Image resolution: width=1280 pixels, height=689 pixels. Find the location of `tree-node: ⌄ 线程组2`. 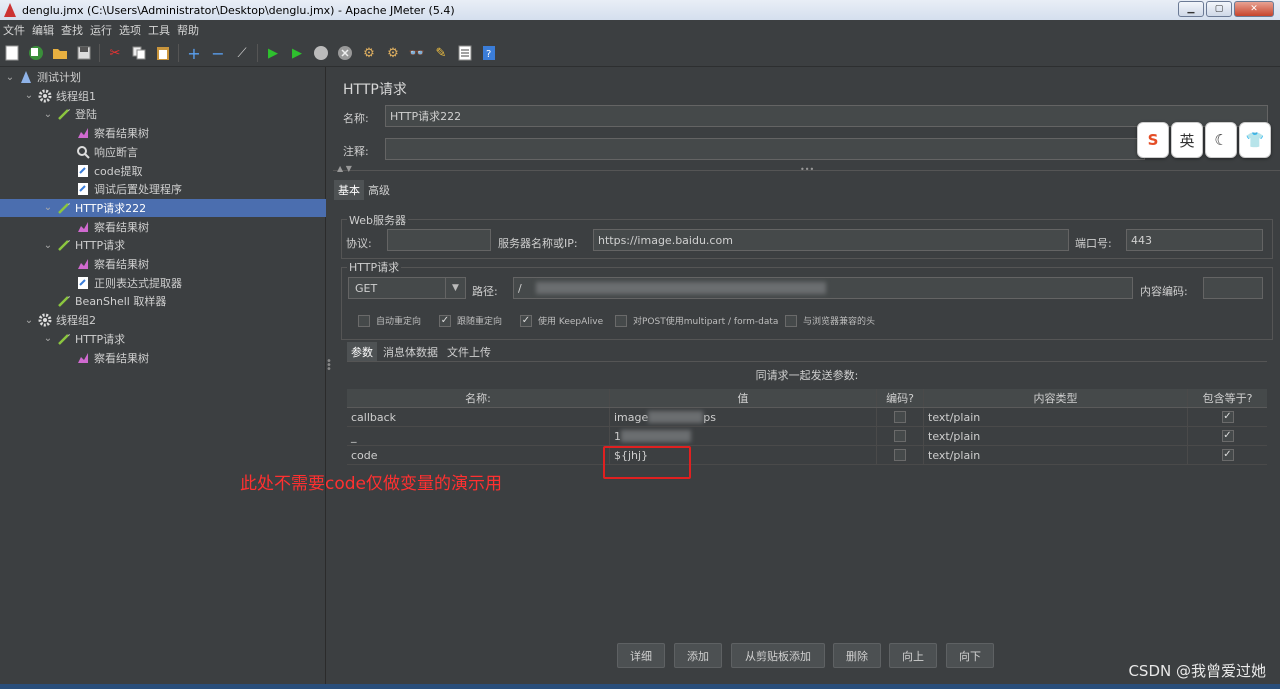

tree-node: ⌄ 线程组2 is located at coordinates (163, 320).